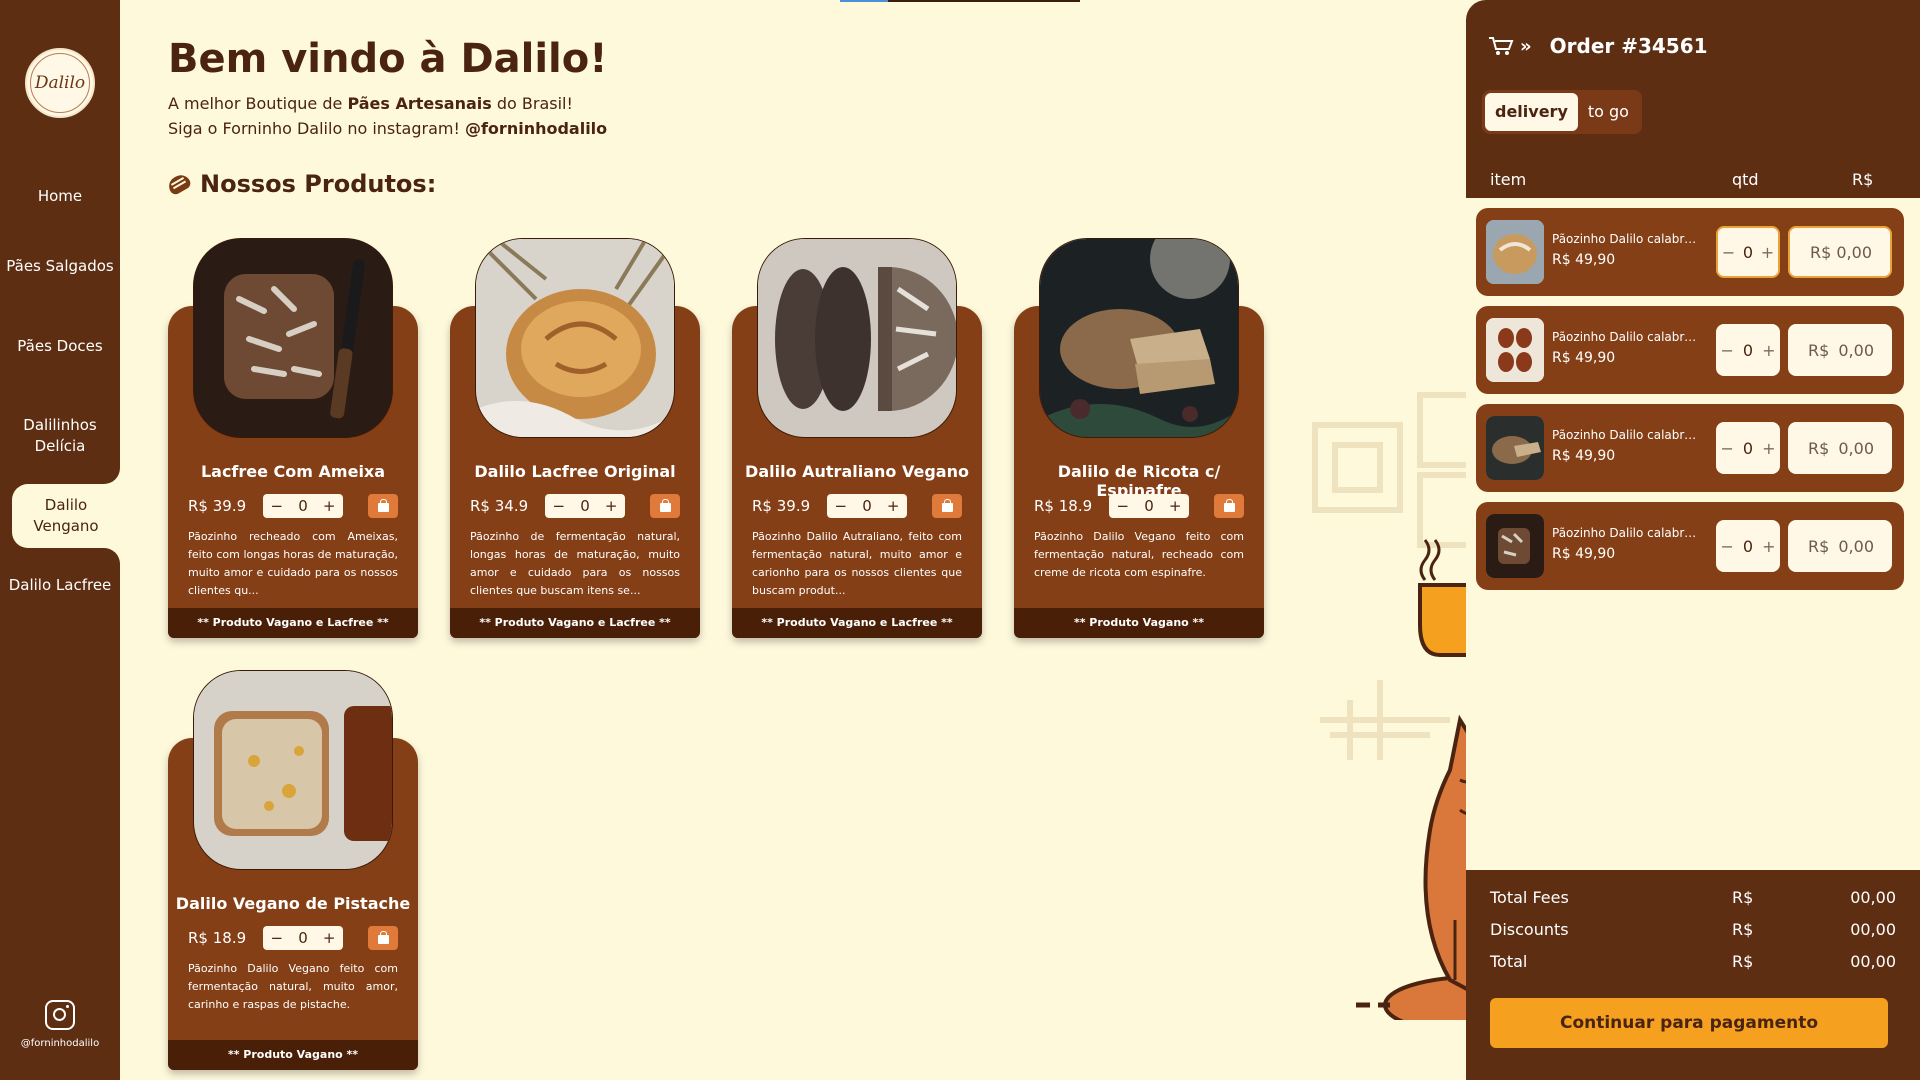 Image resolution: width=1920 pixels, height=1080 pixels. Describe the element at coordinates (388, 59) in the screenshot. I see `page-title: Bem vindo à Dalilo!` at that location.